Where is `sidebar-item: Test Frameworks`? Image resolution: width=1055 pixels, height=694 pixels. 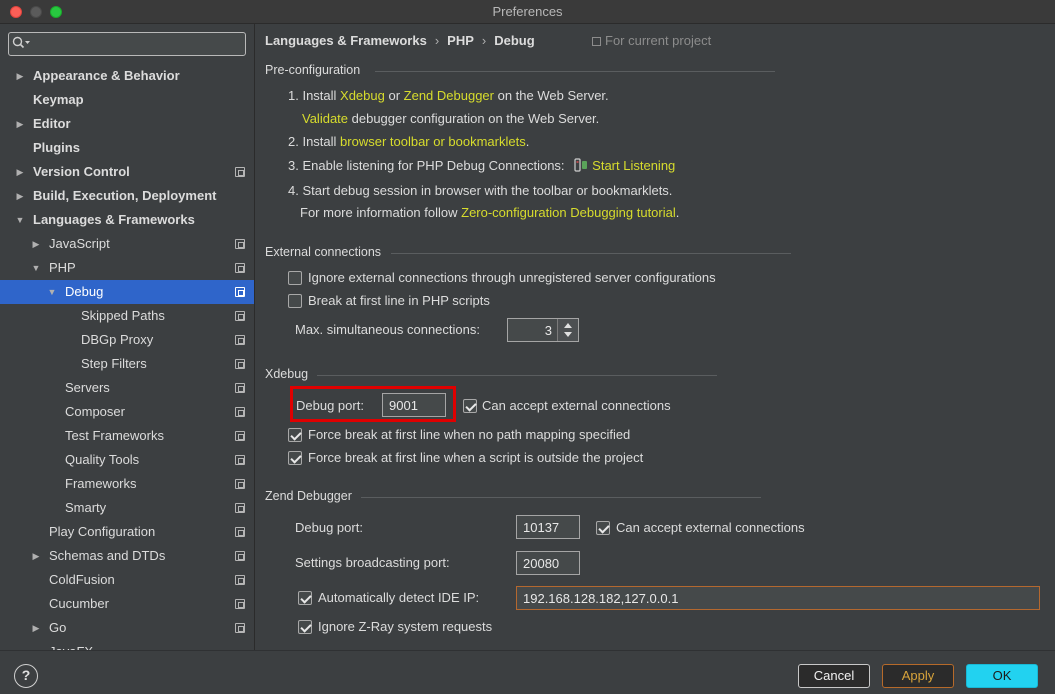 sidebar-item: Test Frameworks is located at coordinates (127, 436).